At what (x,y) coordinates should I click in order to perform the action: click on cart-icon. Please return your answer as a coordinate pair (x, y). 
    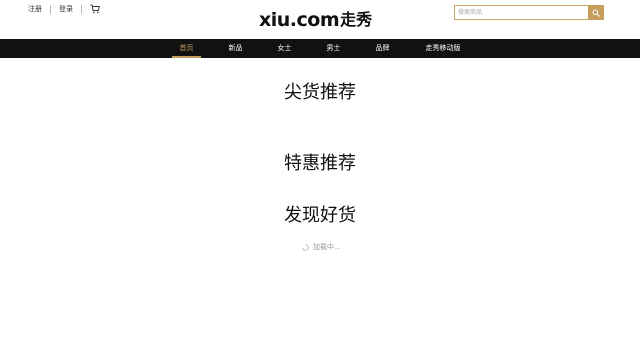
    Looking at the image, I should click on (95, 9).